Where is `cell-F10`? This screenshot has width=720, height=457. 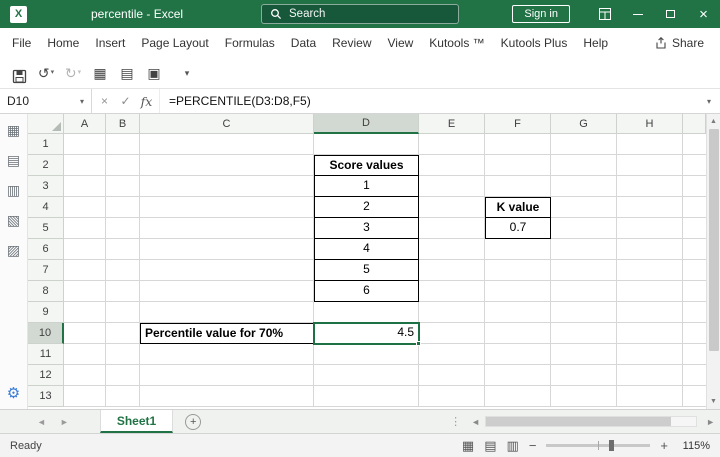 cell-F10 is located at coordinates (518, 333).